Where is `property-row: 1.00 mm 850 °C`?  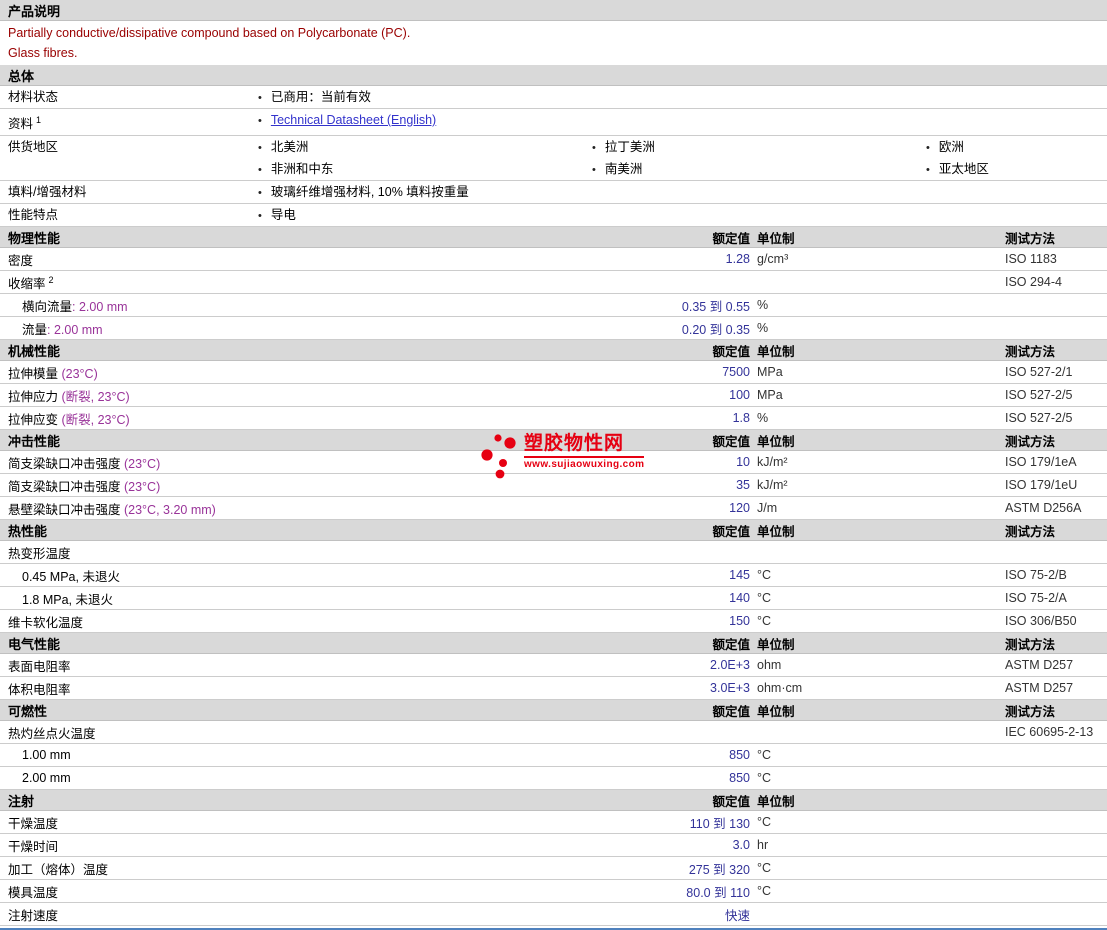 property-row: 1.00 mm 850 °C is located at coordinates (553, 756).